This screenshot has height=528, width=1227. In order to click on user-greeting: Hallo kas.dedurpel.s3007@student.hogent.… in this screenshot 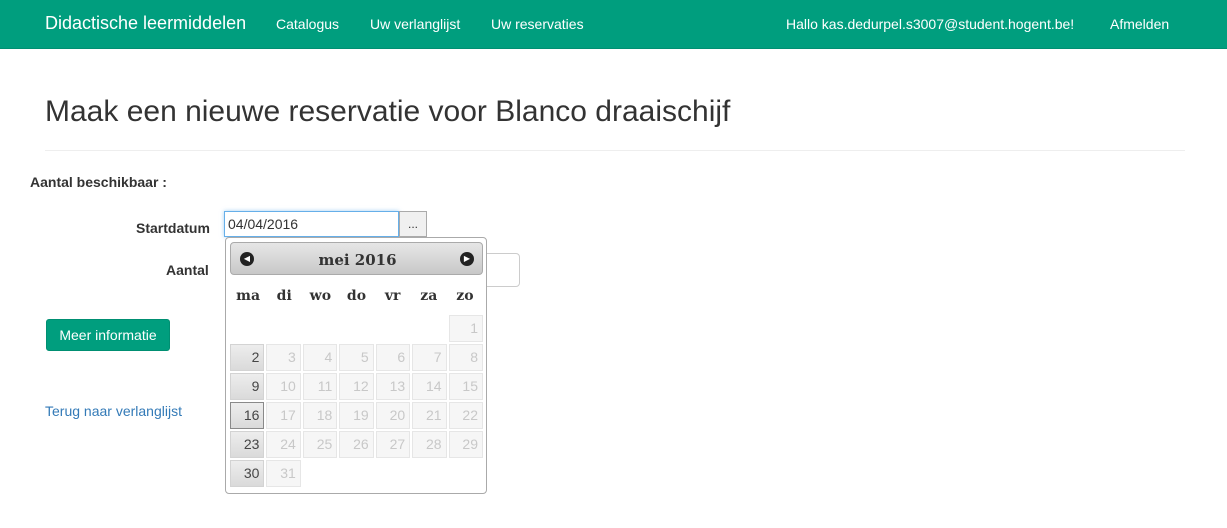, I will do `click(930, 24)`.